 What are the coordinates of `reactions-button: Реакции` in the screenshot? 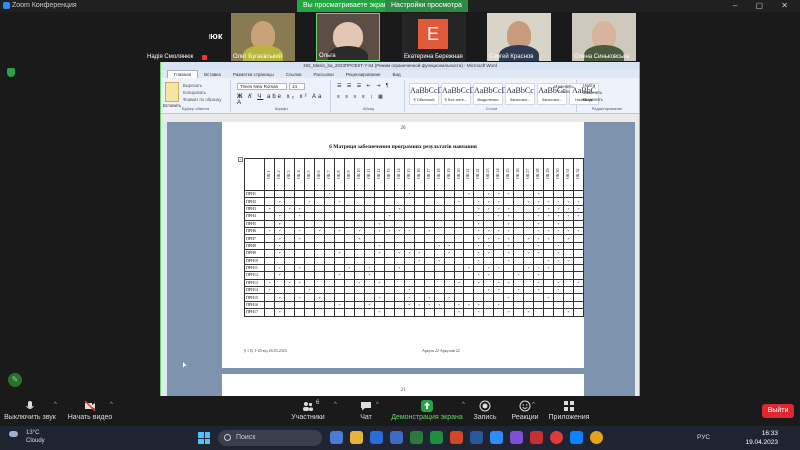 It's located at (525, 410).